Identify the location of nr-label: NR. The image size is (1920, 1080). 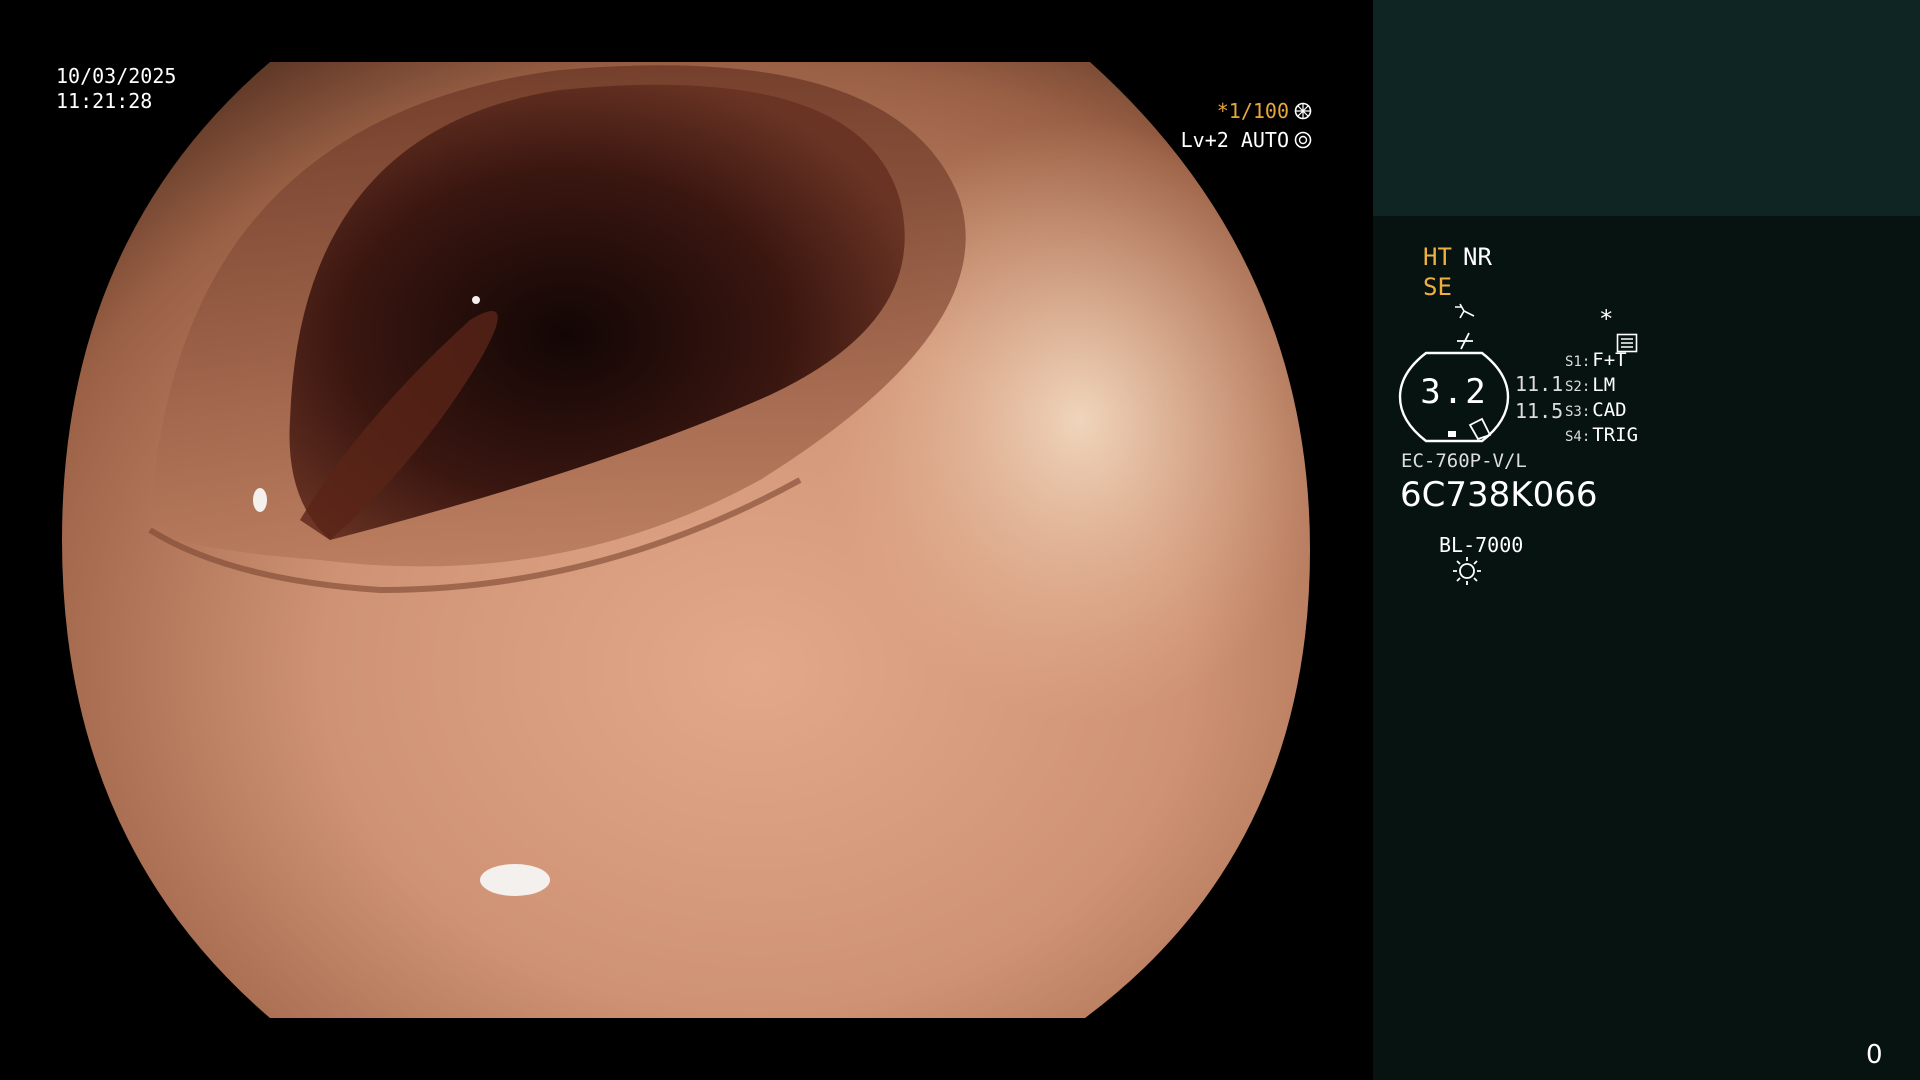
(1477, 257).